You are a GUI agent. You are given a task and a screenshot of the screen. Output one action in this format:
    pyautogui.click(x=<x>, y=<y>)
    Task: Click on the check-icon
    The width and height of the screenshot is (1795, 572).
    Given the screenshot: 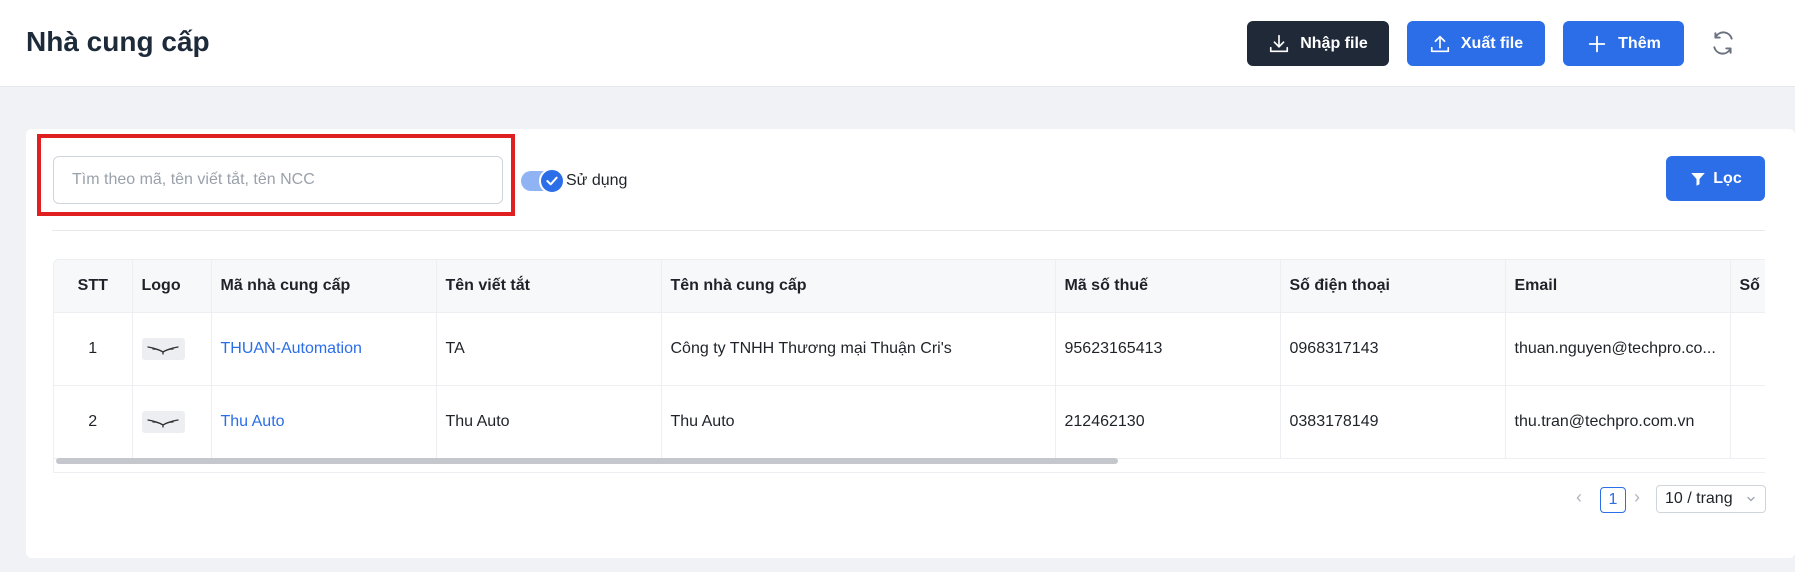 What is the action you would take?
    pyautogui.click(x=552, y=181)
    